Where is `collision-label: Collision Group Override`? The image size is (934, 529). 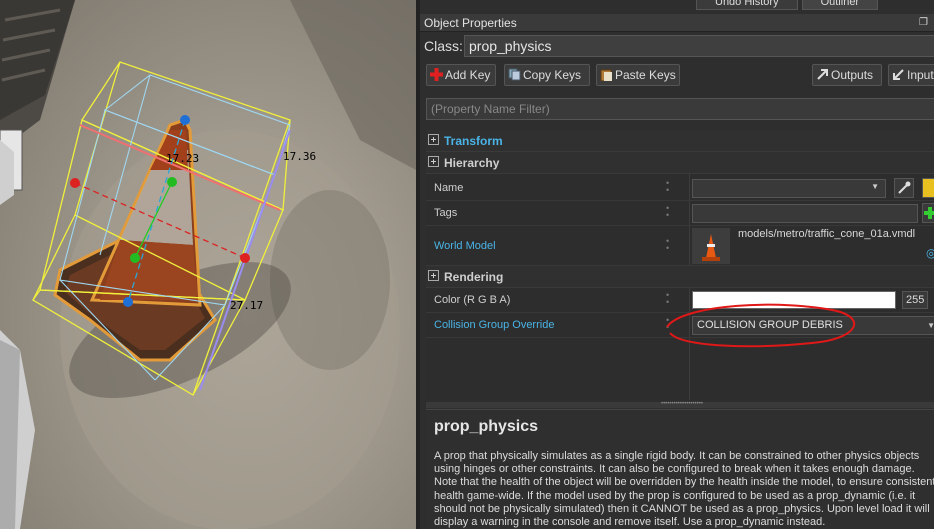 collision-label: Collision Group Override is located at coordinates (494, 325).